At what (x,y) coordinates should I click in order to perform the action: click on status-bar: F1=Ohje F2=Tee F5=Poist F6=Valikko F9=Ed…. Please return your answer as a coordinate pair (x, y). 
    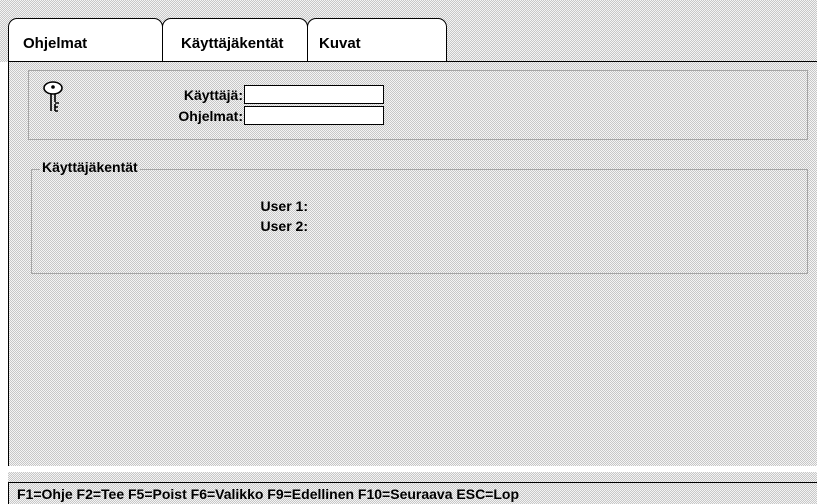
    Looking at the image, I should click on (408, 485).